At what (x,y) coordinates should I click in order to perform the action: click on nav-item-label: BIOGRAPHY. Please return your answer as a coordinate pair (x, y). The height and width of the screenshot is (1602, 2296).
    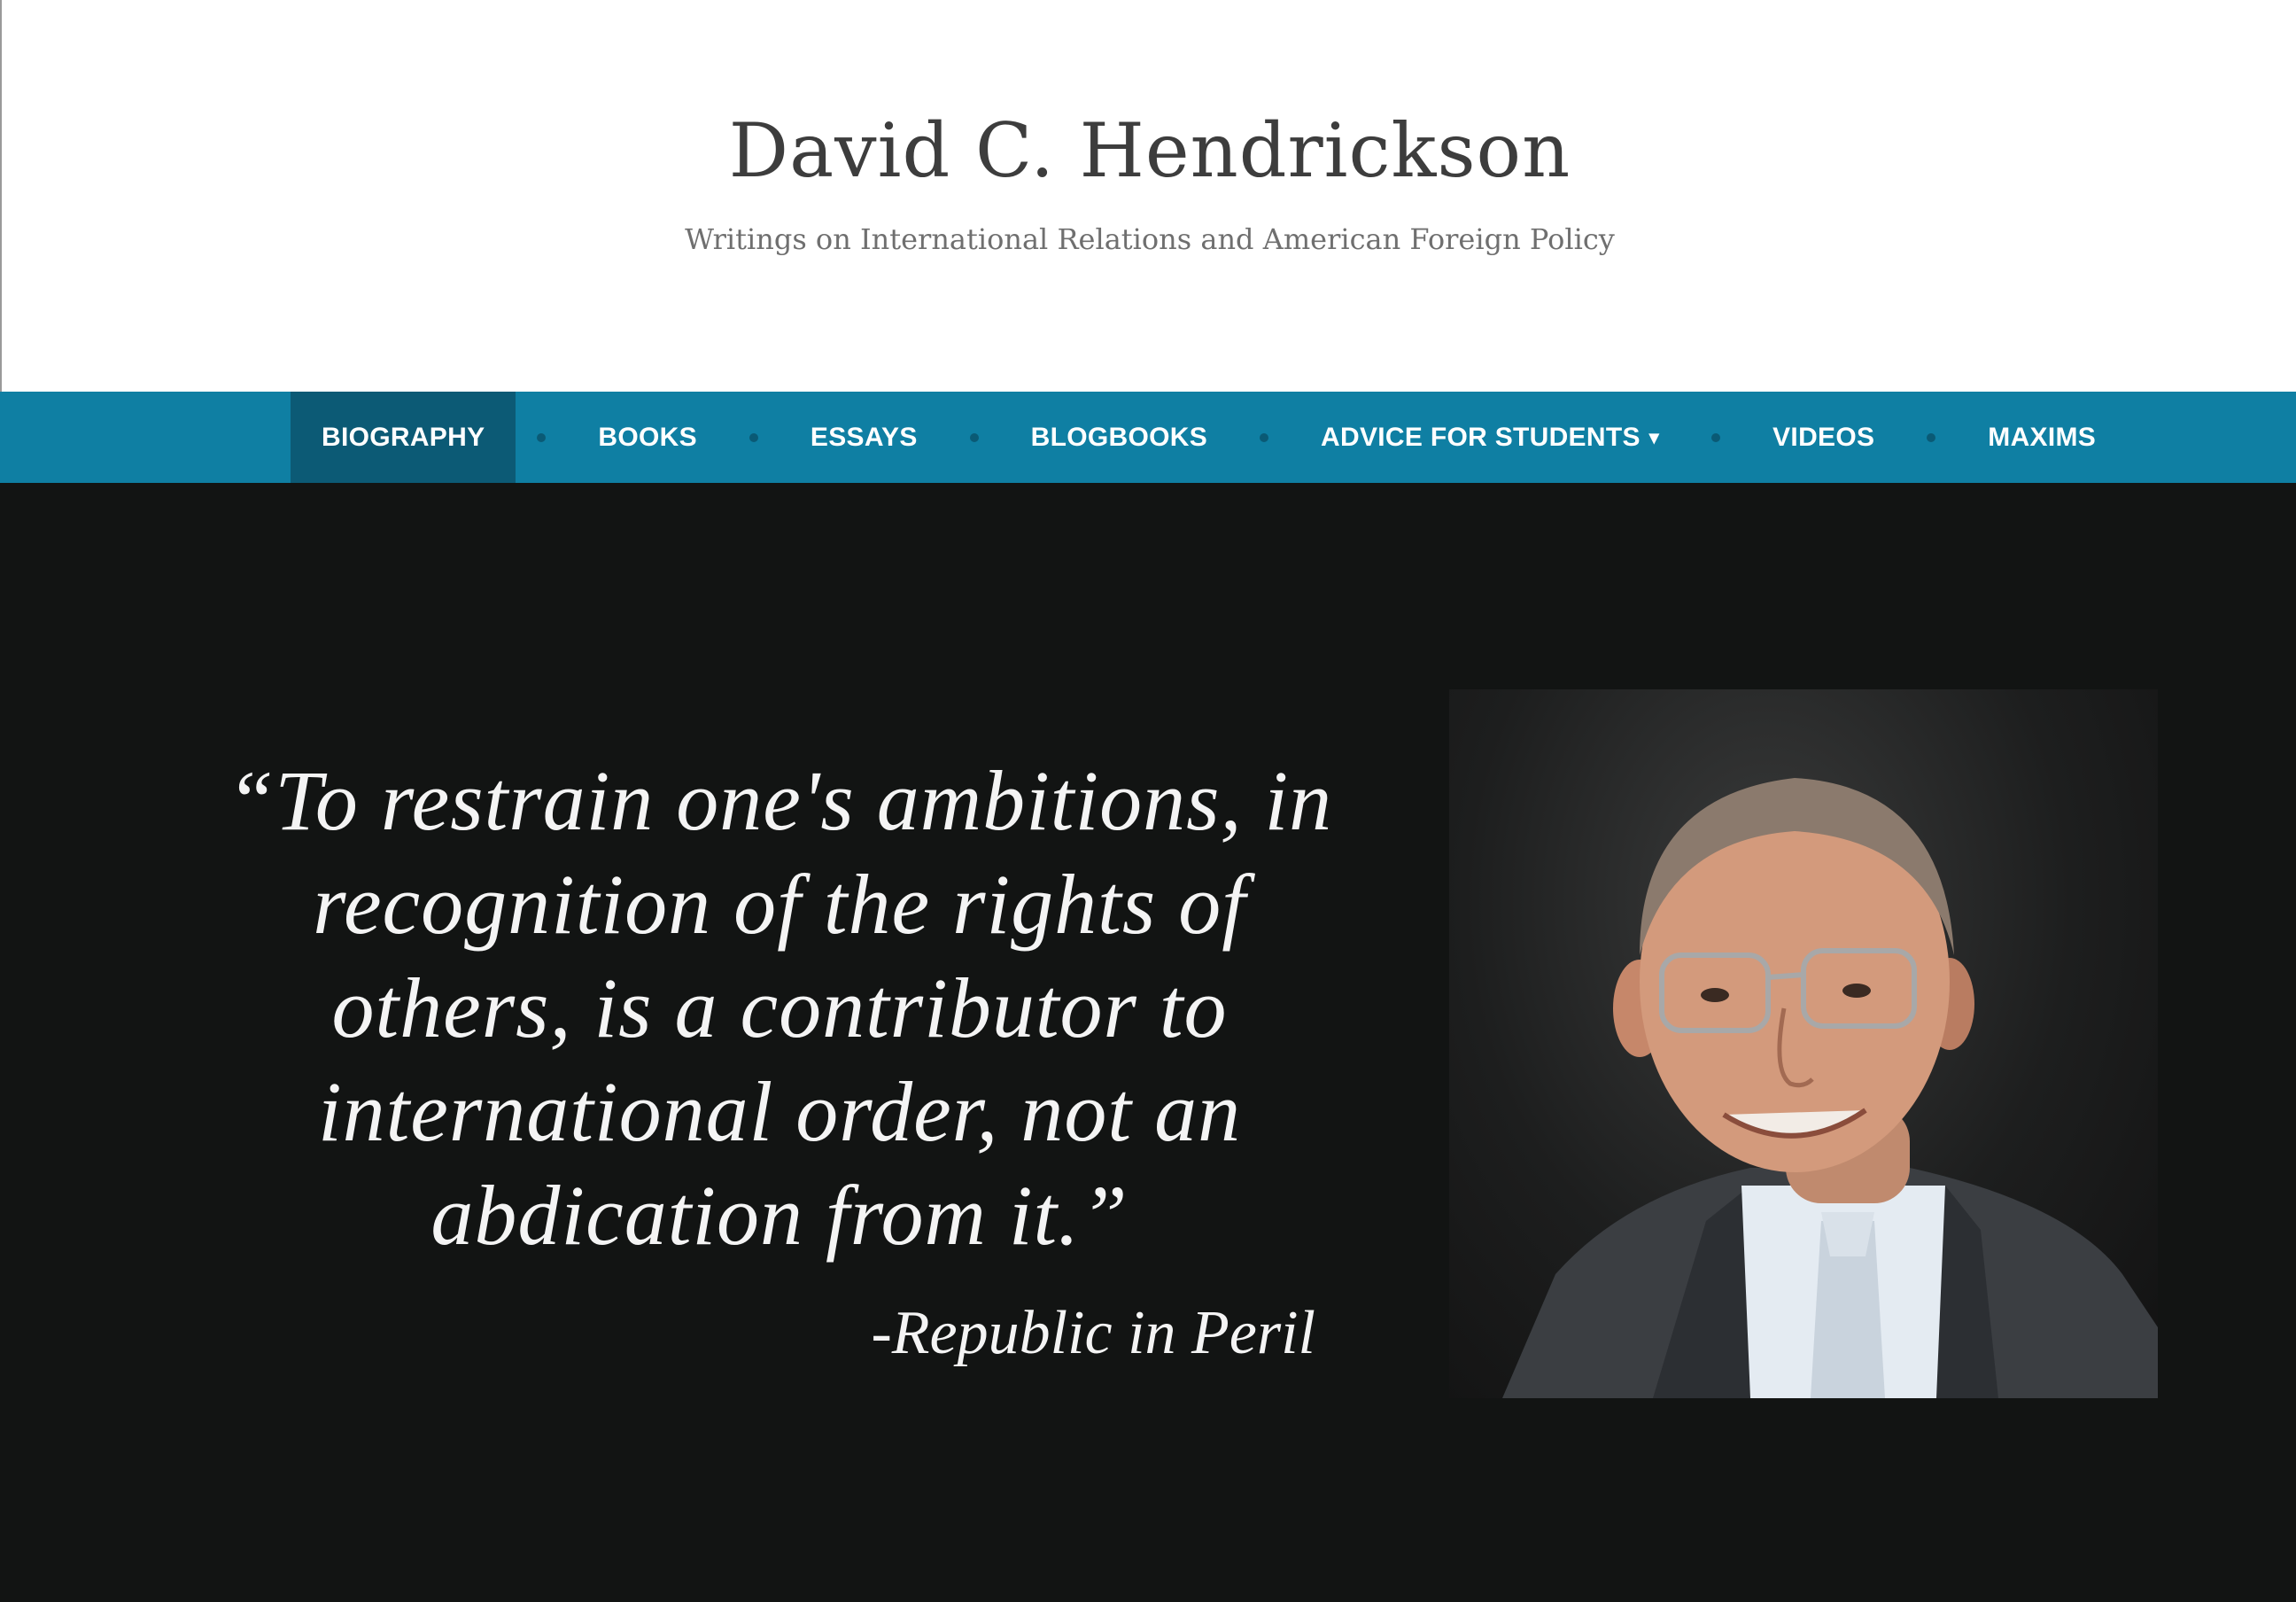
    Looking at the image, I should click on (404, 437).